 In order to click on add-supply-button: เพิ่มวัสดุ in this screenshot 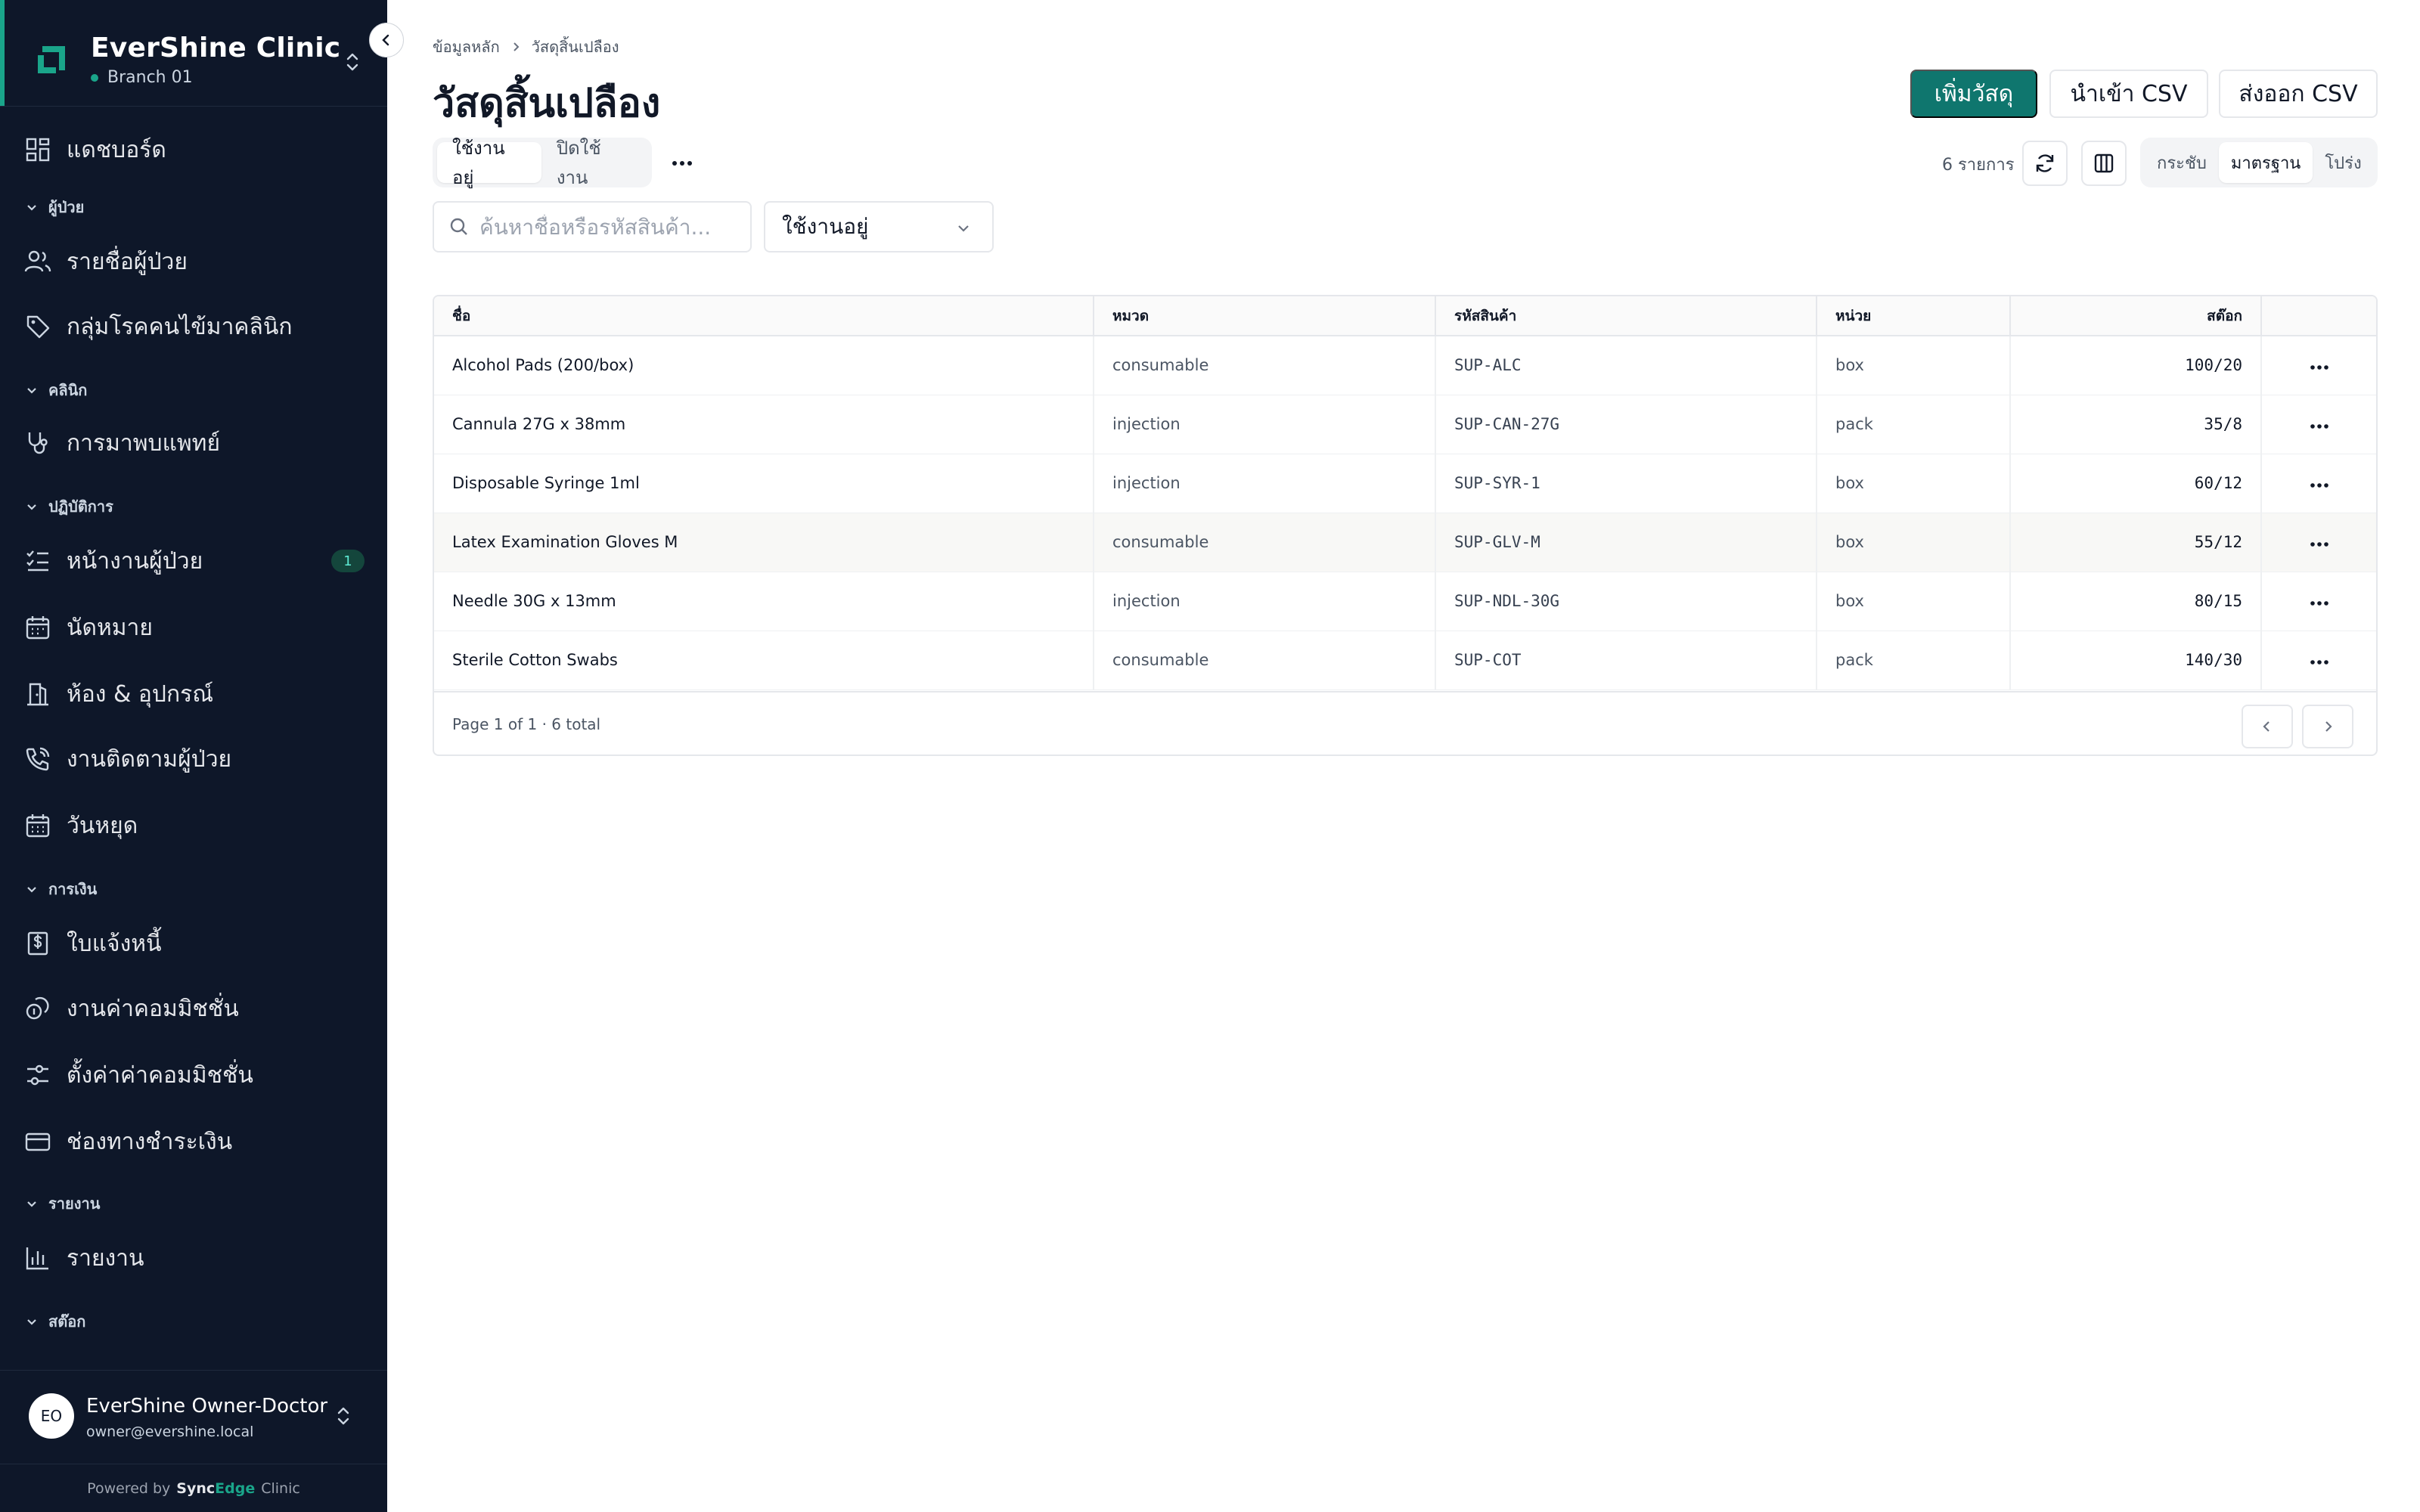, I will do `click(1974, 94)`.